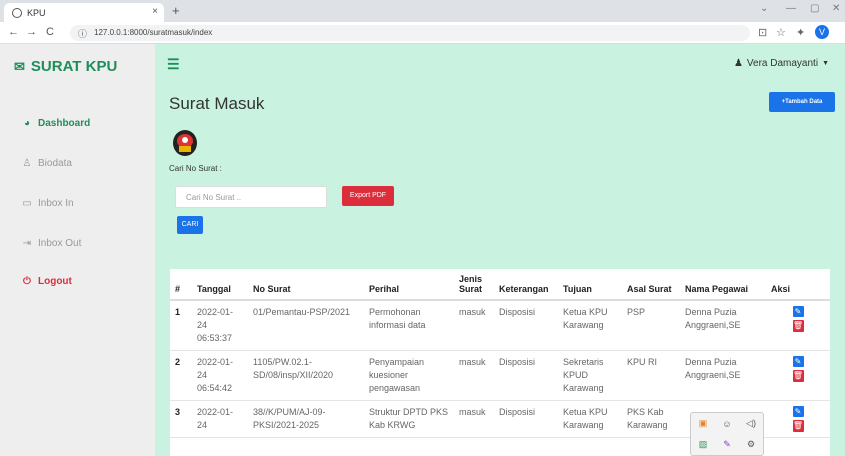 Image resolution: width=845 pixels, height=456 pixels. I want to click on page-title: Surat Masuk, so click(217, 103).